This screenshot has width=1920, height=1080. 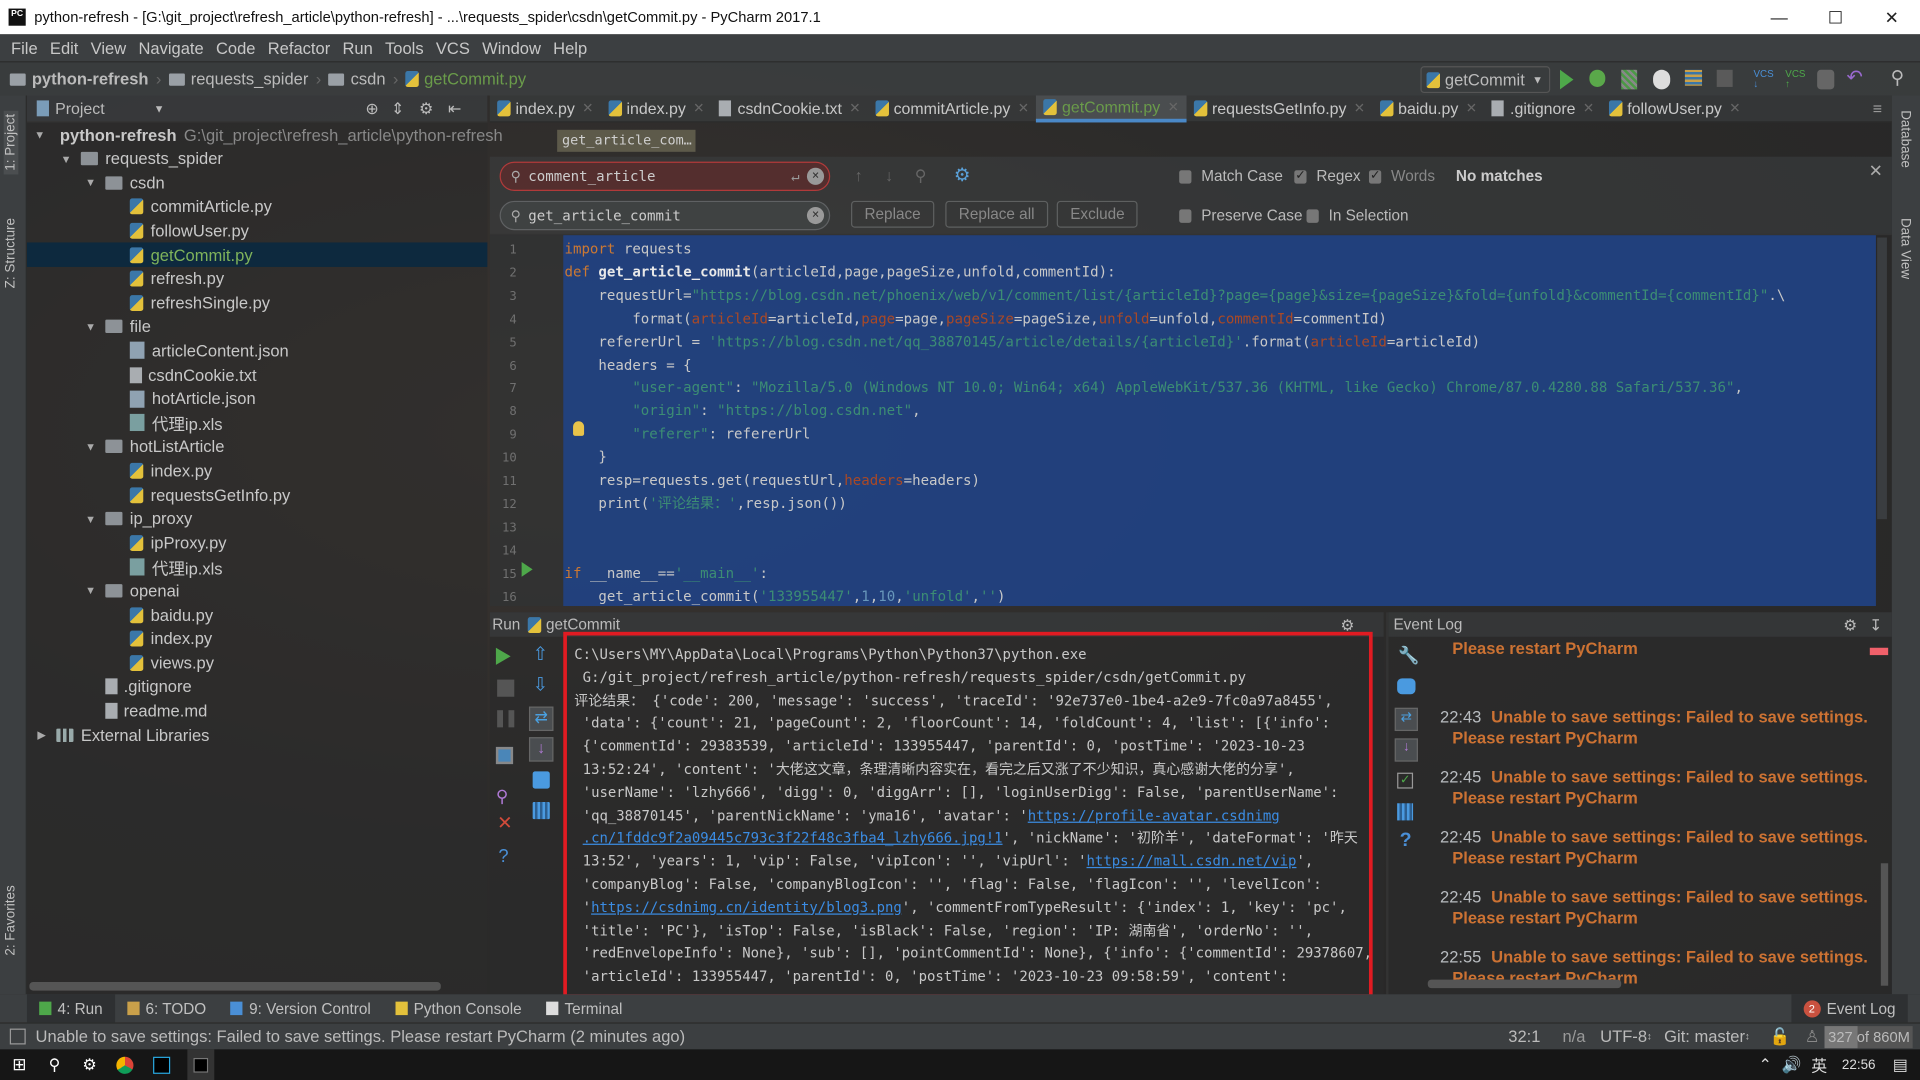 I want to click on event-entry: Please restart PyCharm, so click(x=1539, y=648).